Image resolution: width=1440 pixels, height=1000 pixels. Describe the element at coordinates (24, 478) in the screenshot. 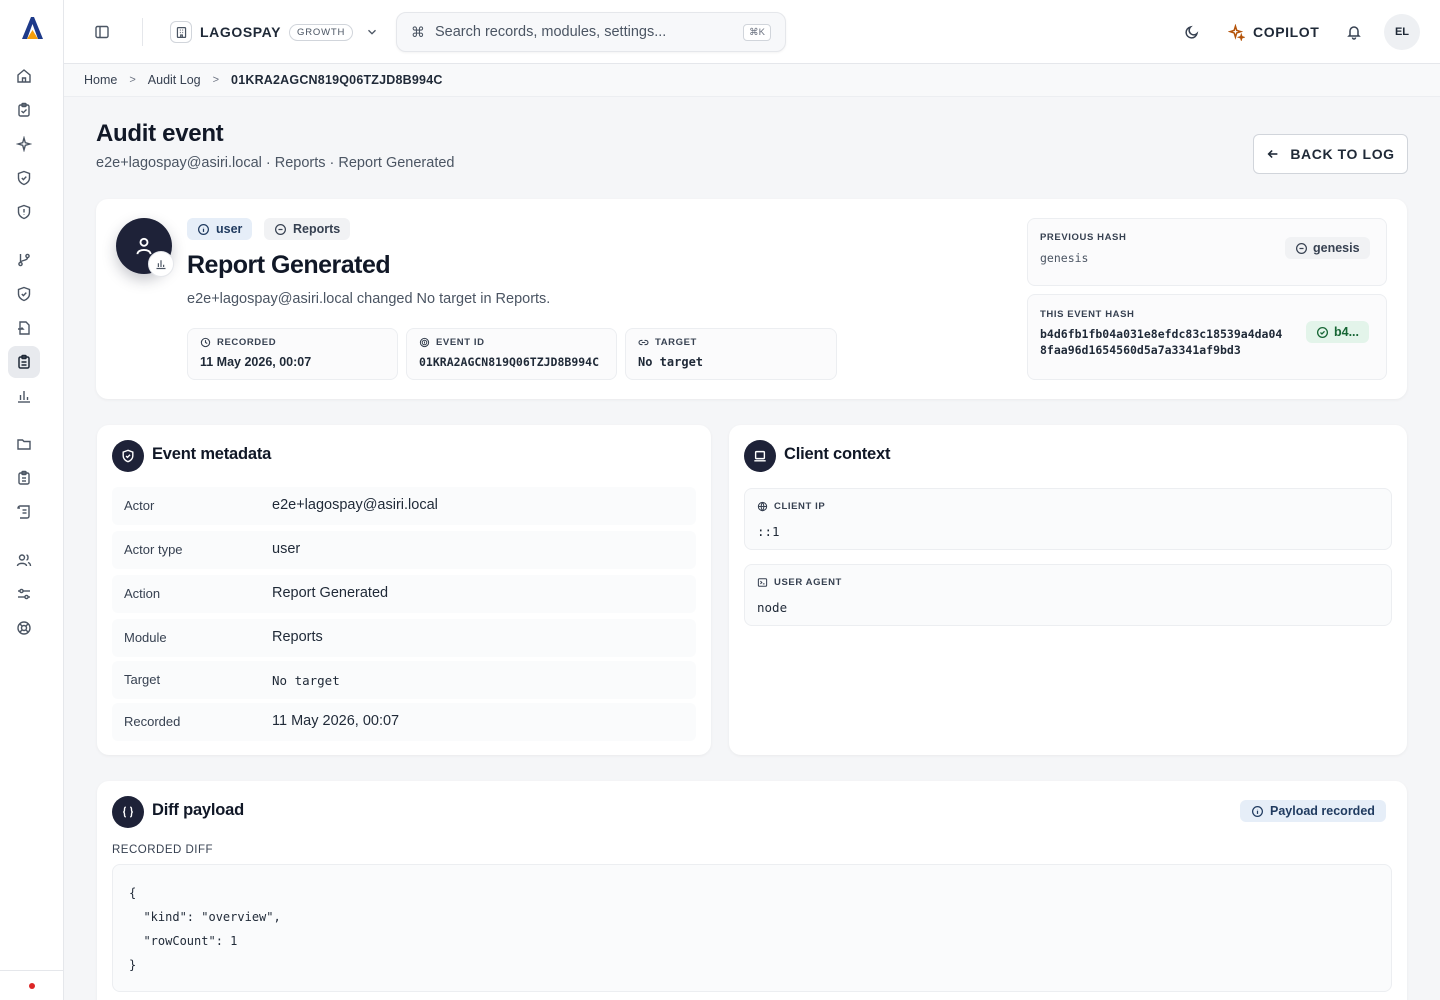

I see `sidebar-item-checklists` at that location.